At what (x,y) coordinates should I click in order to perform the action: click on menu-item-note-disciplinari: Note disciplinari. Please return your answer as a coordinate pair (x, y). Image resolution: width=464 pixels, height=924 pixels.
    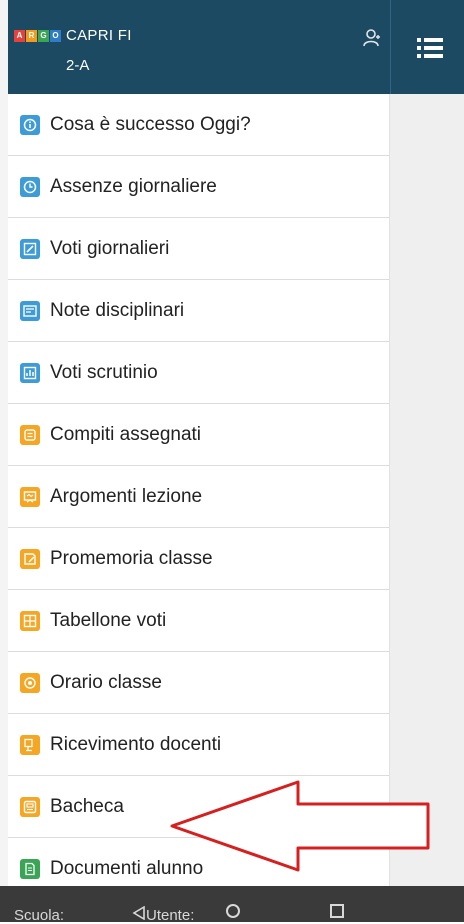
    Looking at the image, I should click on (199, 311).